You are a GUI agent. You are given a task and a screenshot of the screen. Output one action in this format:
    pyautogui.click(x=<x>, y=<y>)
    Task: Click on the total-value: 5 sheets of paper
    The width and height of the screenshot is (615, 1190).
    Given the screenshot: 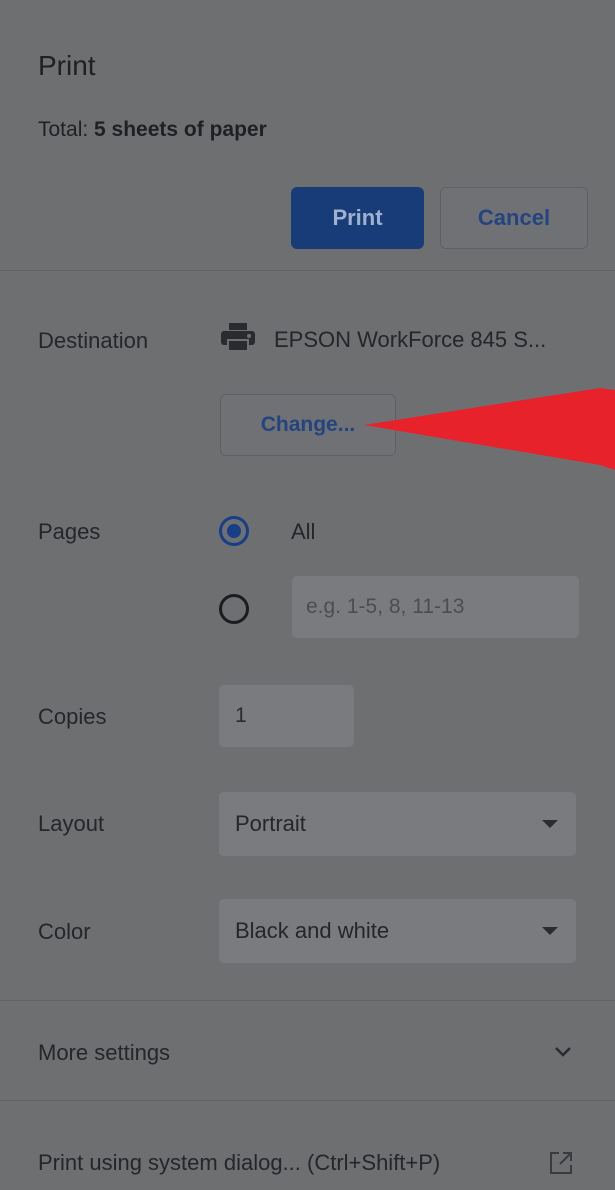 What is the action you would take?
    pyautogui.click(x=180, y=129)
    